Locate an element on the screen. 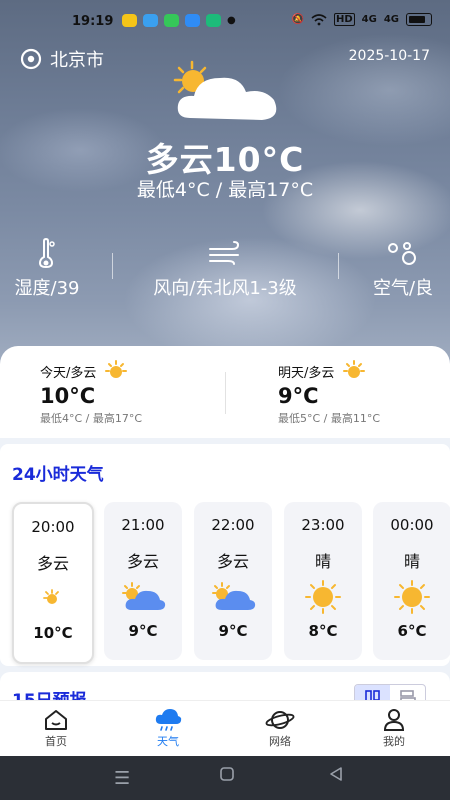  small-sun-icon is located at coordinates (51, 596).